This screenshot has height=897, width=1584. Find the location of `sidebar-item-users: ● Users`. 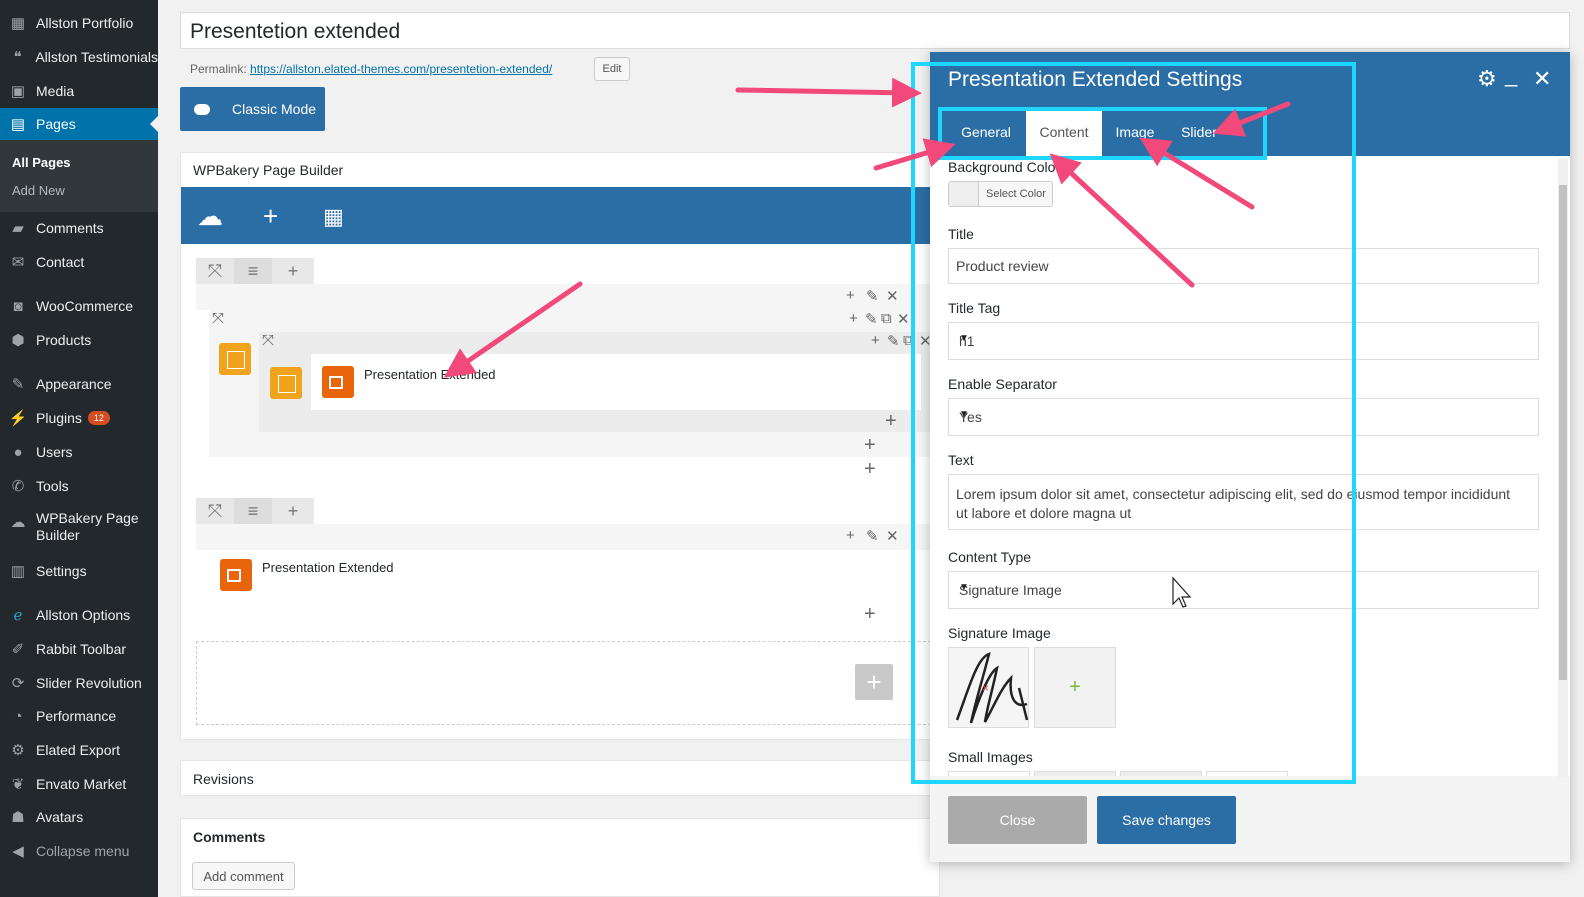

sidebar-item-users: ● Users is located at coordinates (79, 452).